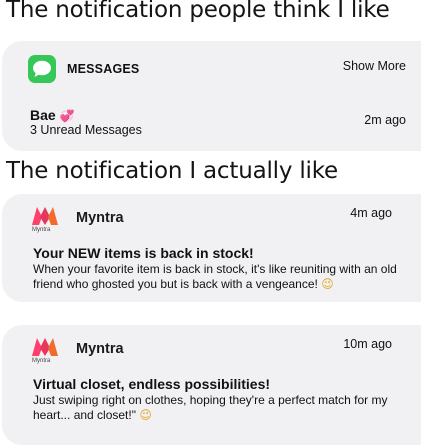 This screenshot has height=445, width=421. I want to click on sender-name: Bae 💞, so click(52, 115).